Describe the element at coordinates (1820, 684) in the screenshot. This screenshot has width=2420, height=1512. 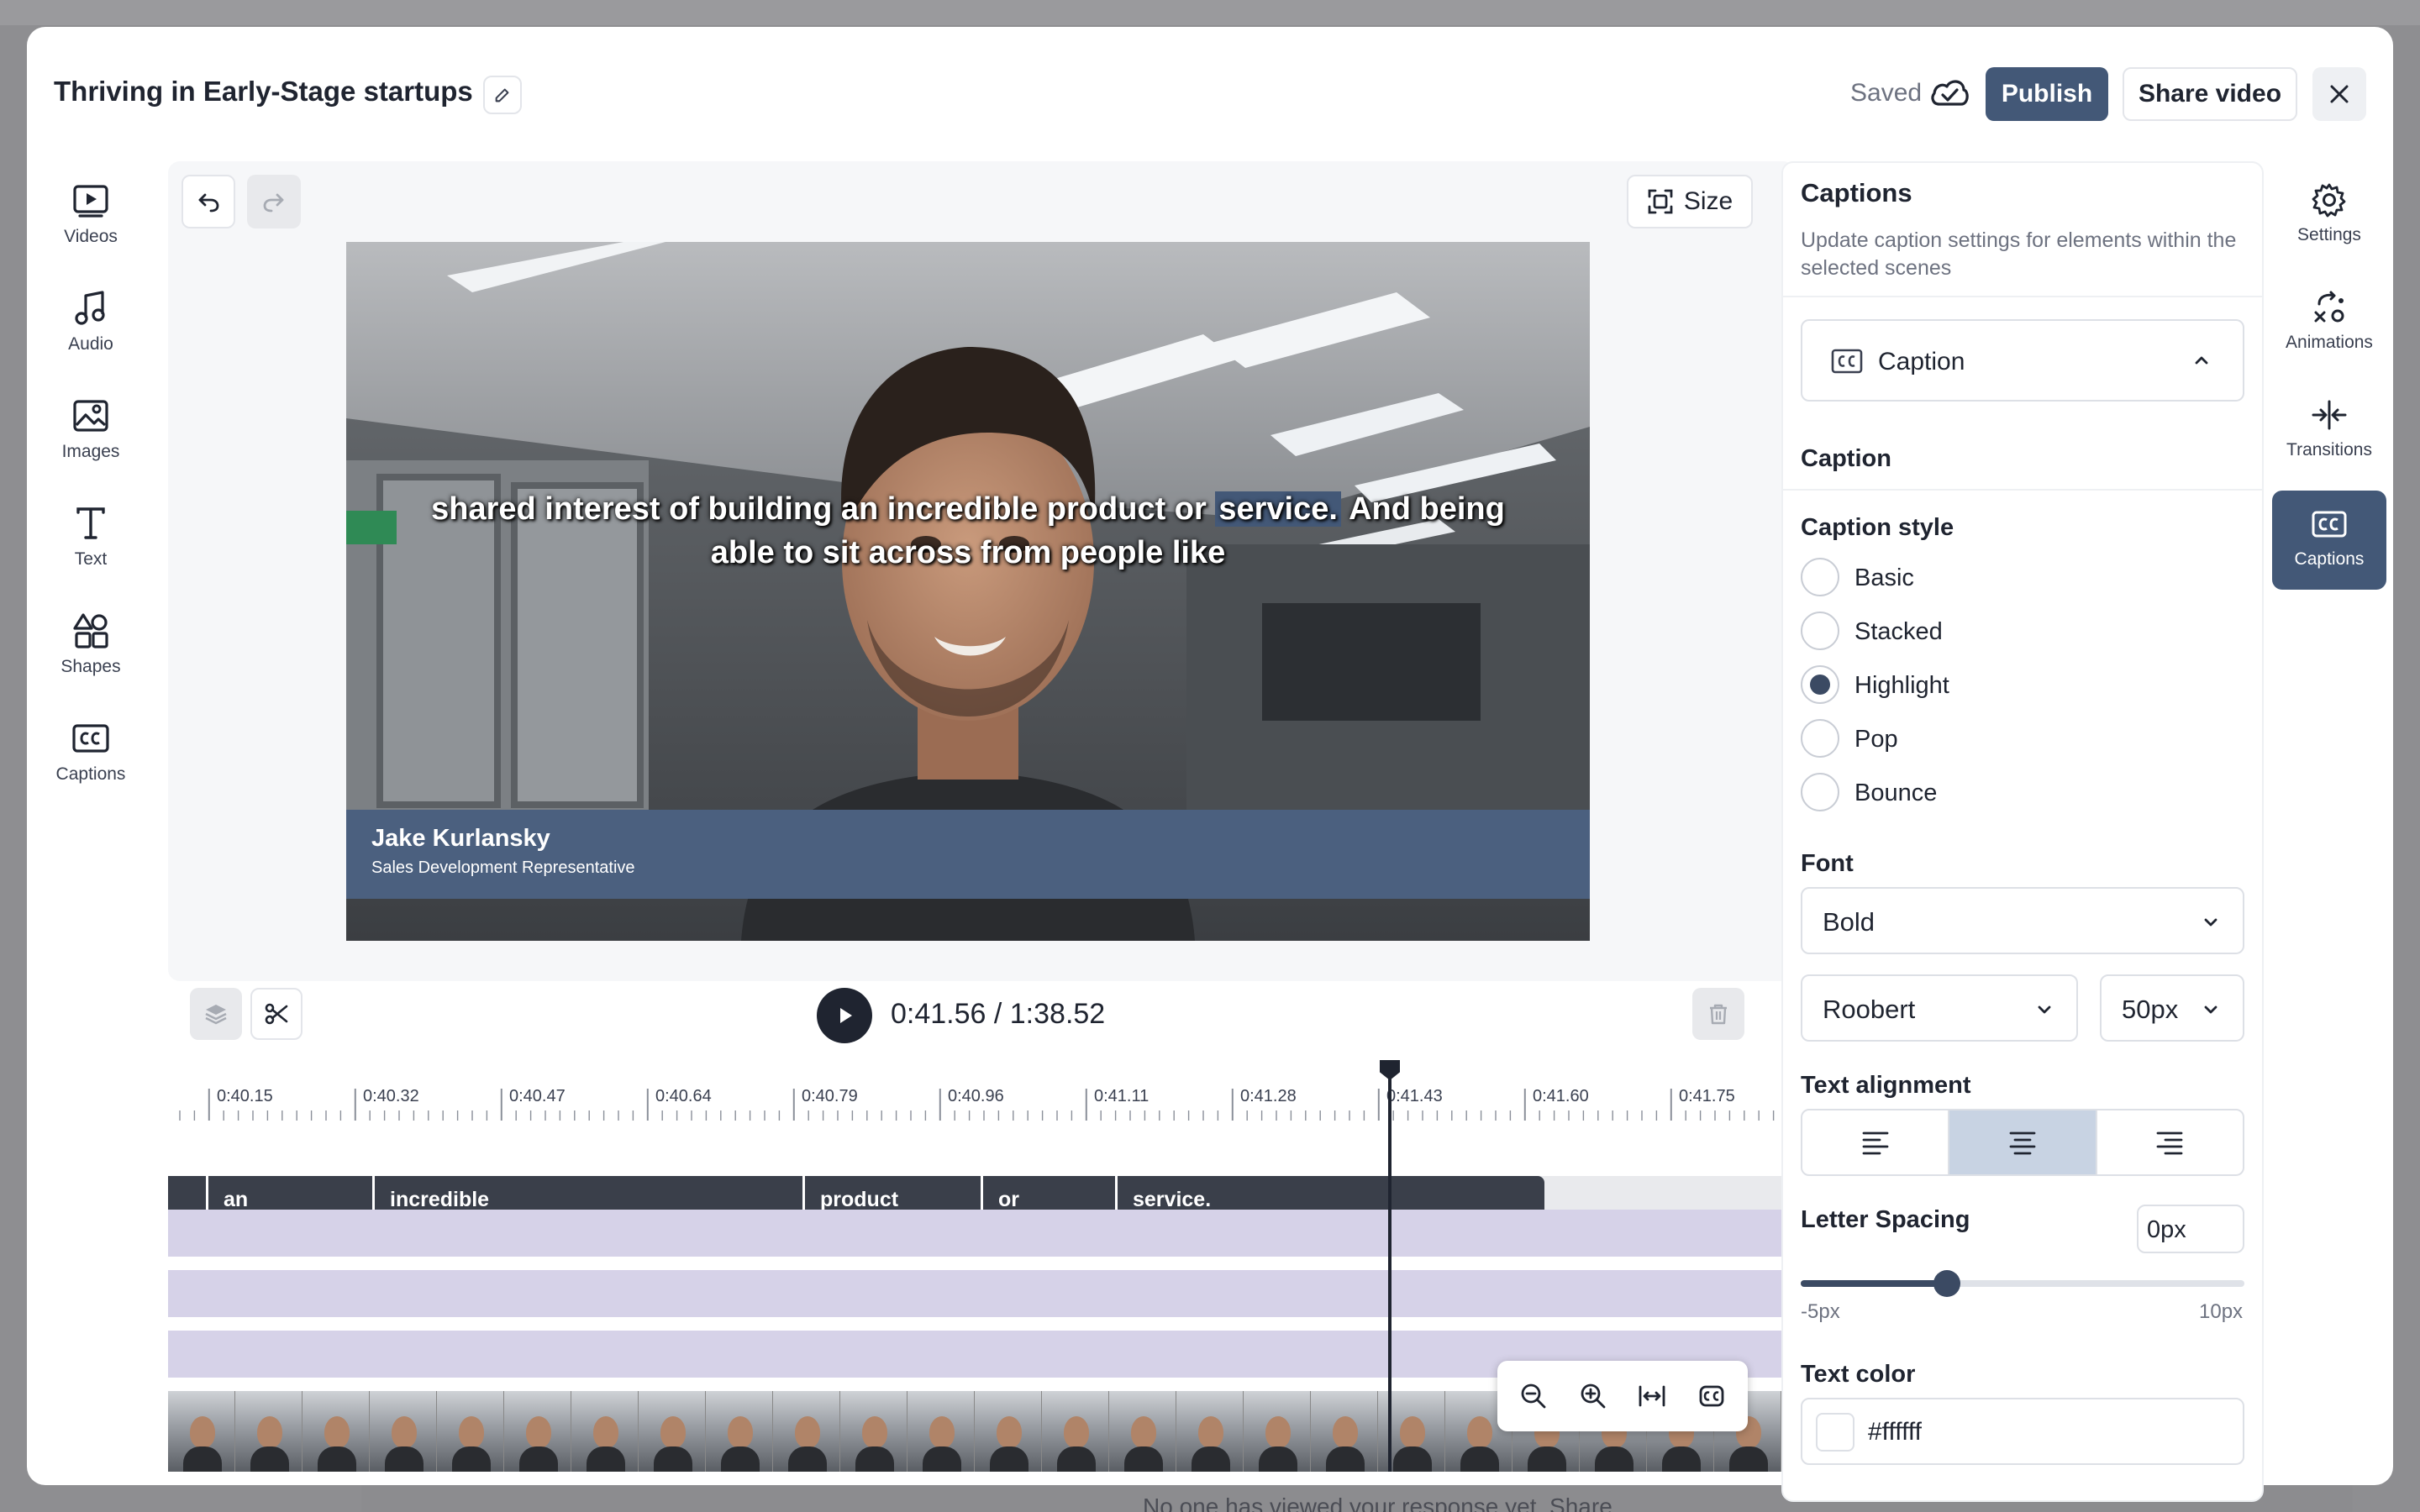
I see `radio-style-highlight` at that location.